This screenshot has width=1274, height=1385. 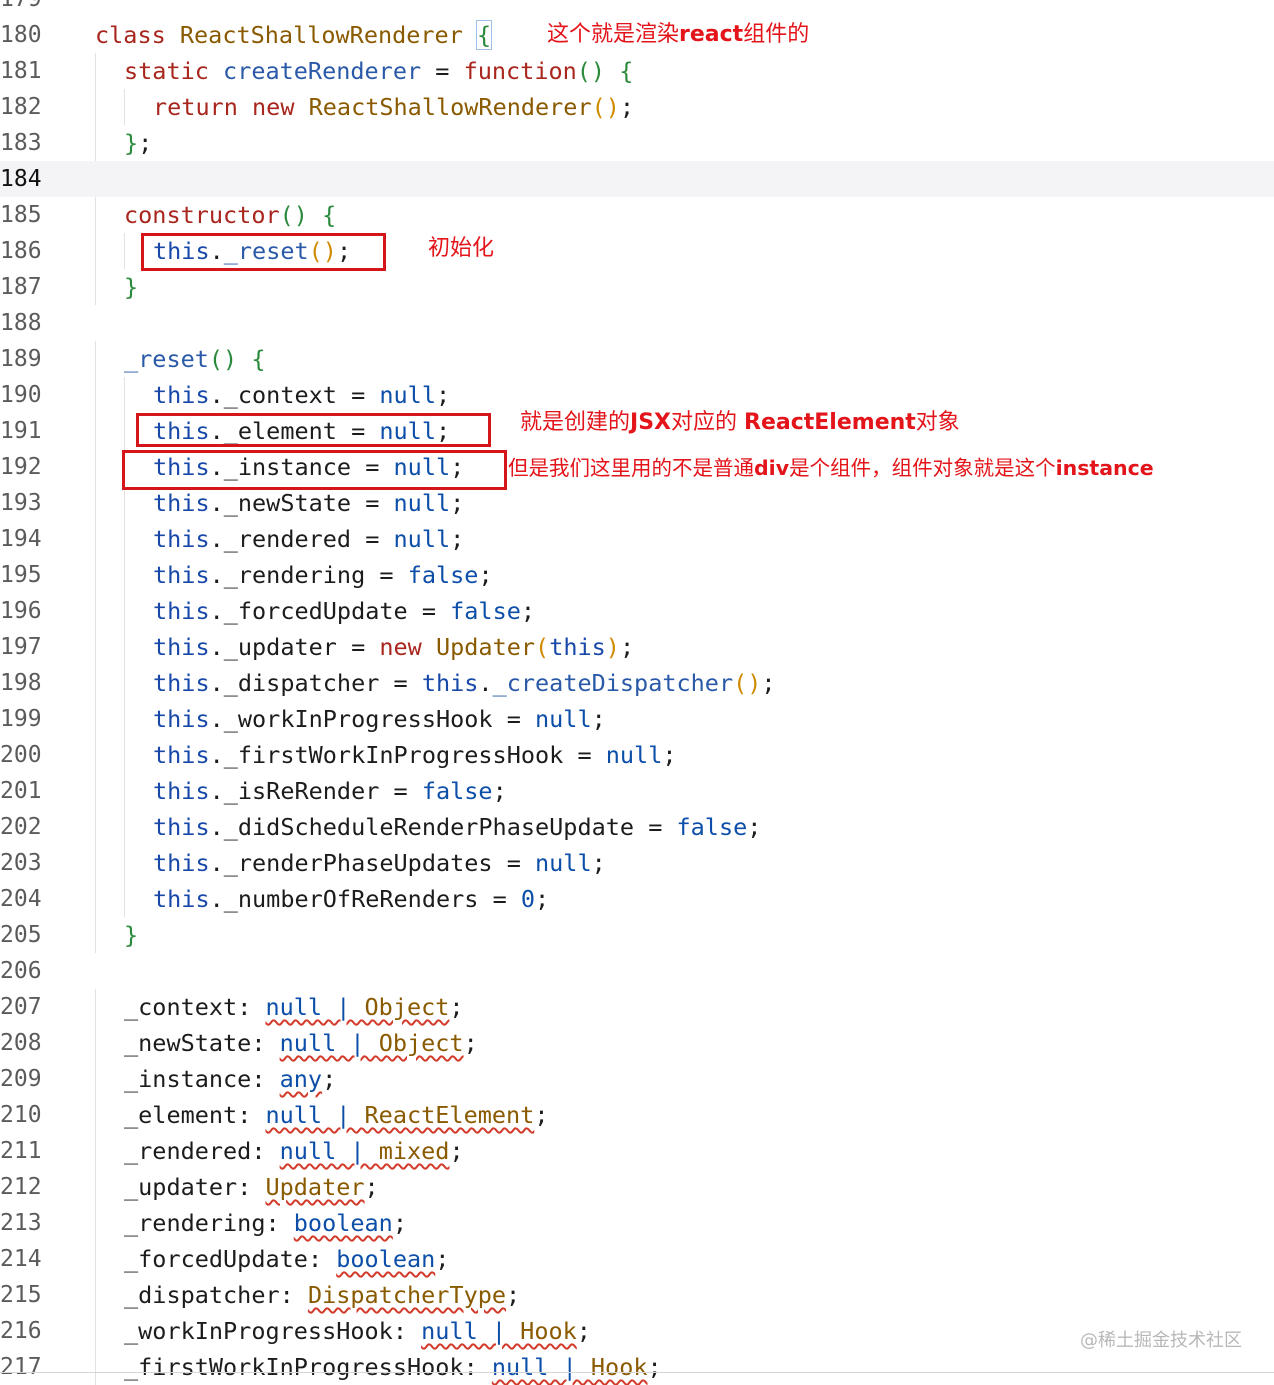 What do you see at coordinates (637, 8) in the screenshot?
I see `code-line: 179` at bounding box center [637, 8].